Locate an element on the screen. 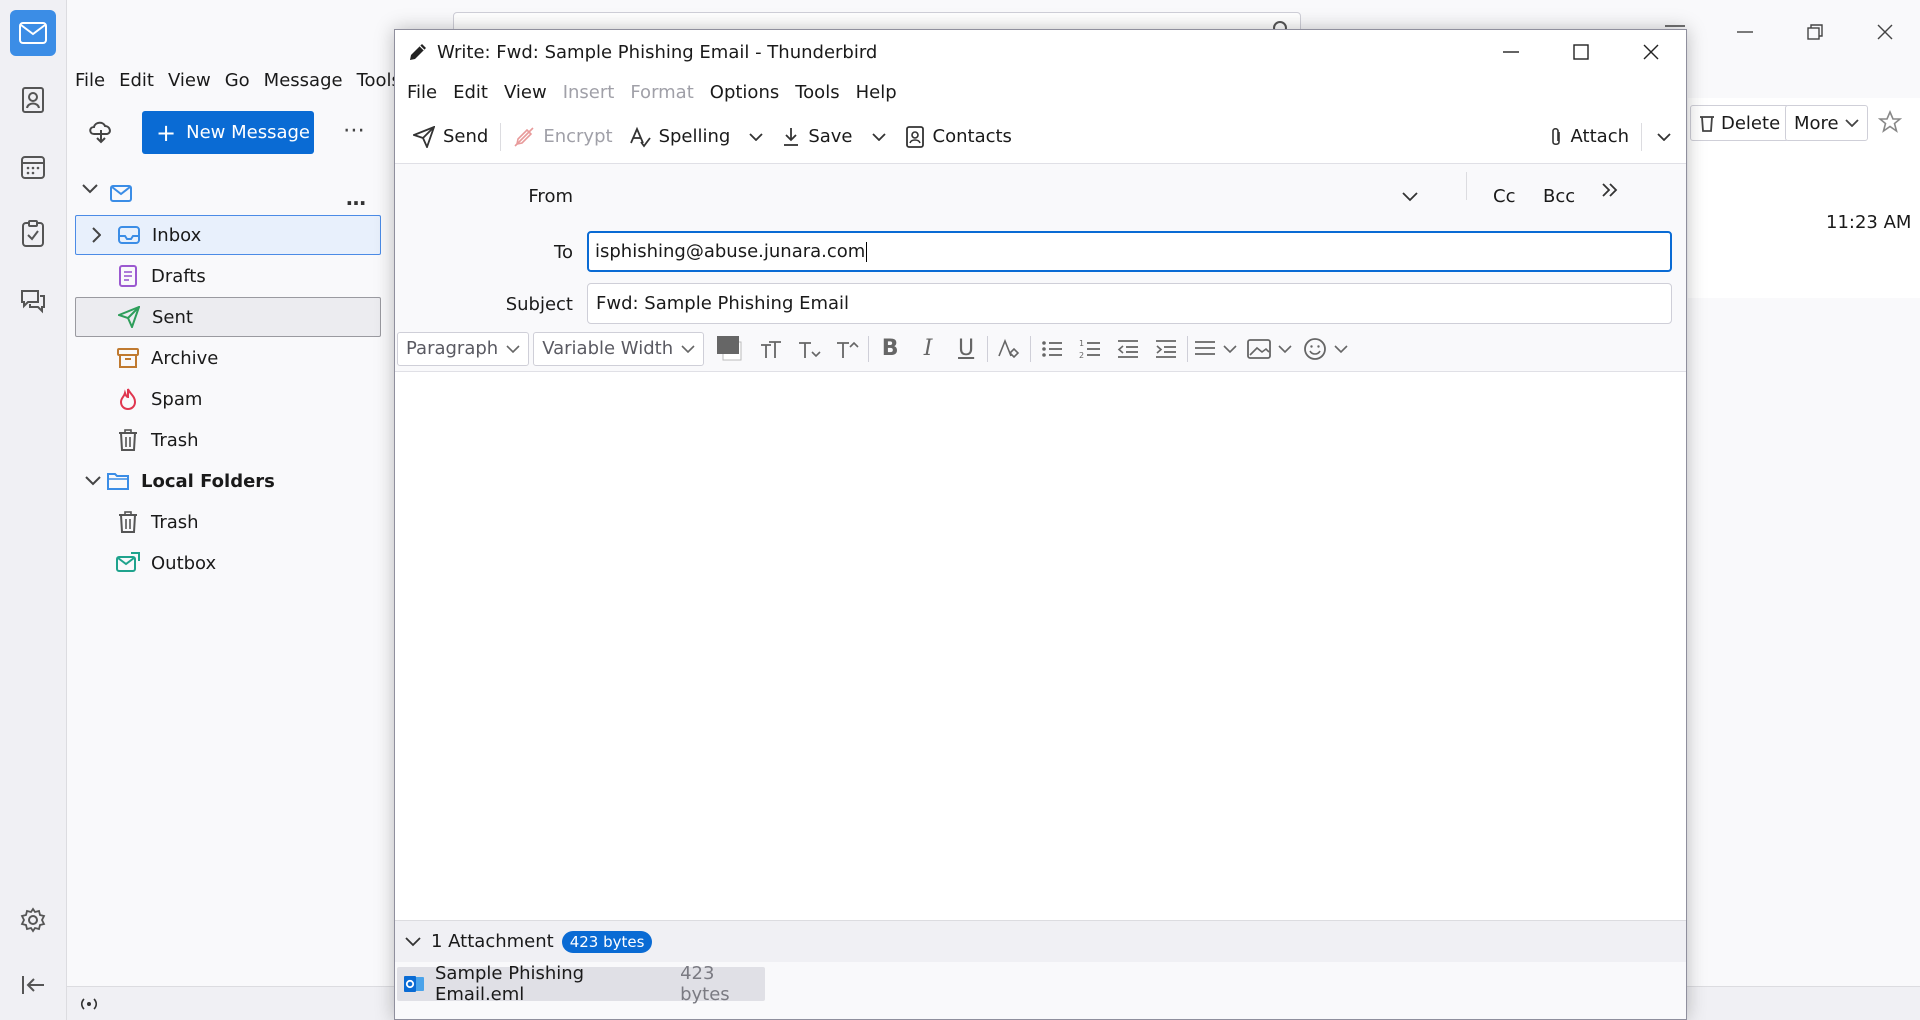 The height and width of the screenshot is (1020, 1920). bold-icon: B is located at coordinates (890, 349).